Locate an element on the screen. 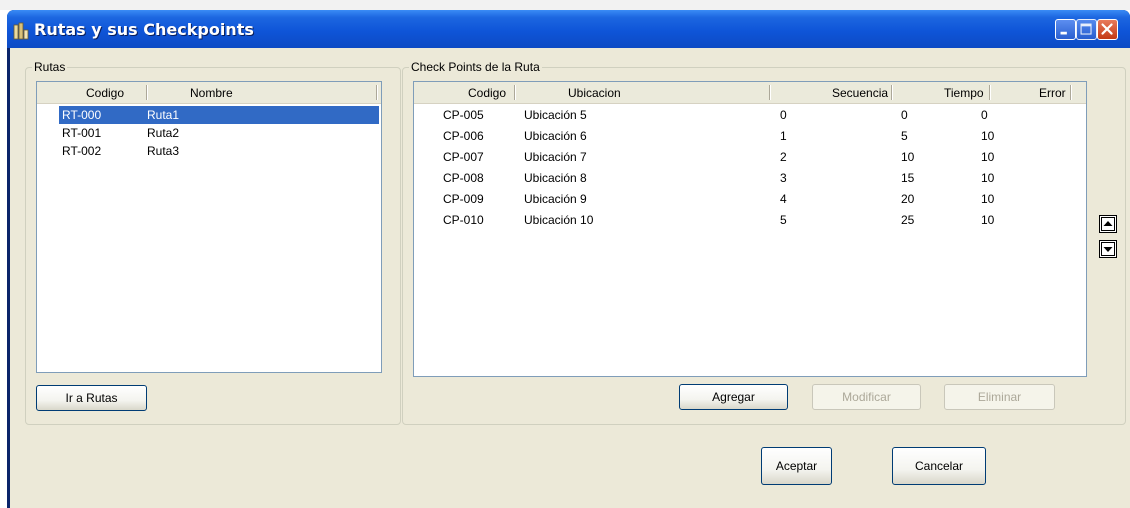 The height and width of the screenshot is (508, 1130). checkpoints-header: Codigo Ubicacion Secuencia Tiempo Error is located at coordinates (750, 93).